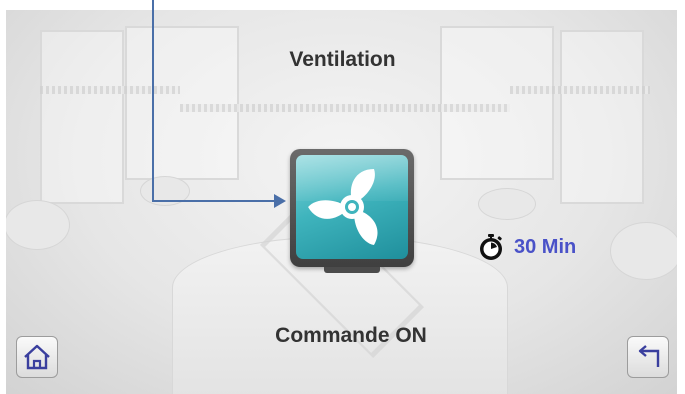 This screenshot has width=685, height=394. What do you see at coordinates (153, 100) in the screenshot?
I see `pointer-line-vertical` at bounding box center [153, 100].